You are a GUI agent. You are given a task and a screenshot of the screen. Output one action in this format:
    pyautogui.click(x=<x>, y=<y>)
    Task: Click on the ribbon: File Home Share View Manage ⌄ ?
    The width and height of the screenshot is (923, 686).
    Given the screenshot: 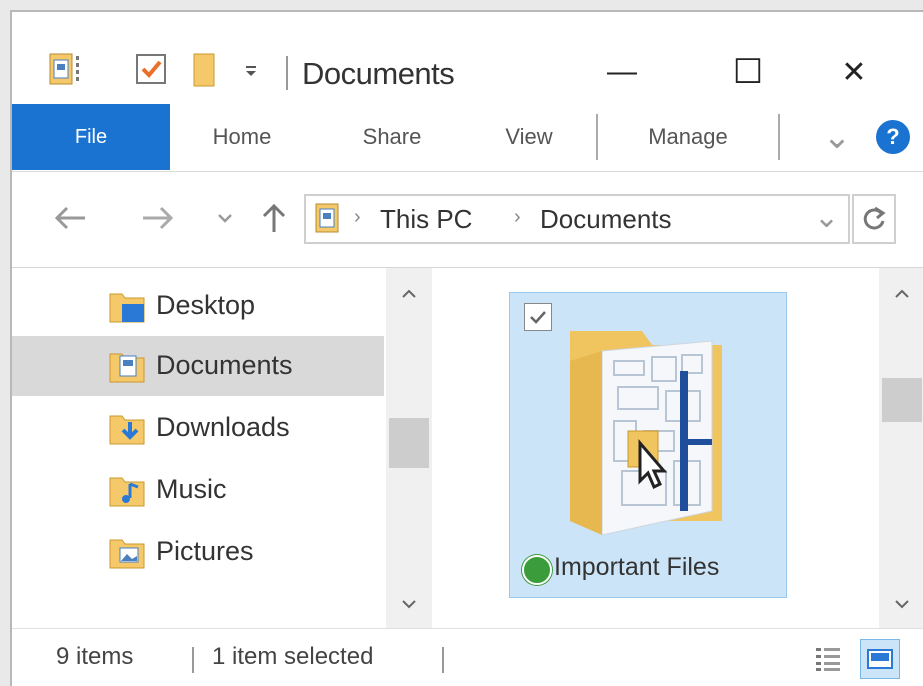 What is the action you would take?
    pyautogui.click(x=467, y=138)
    